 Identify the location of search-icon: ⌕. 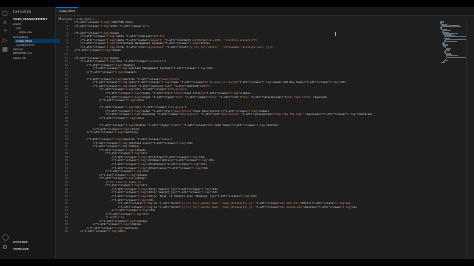
(5, 23).